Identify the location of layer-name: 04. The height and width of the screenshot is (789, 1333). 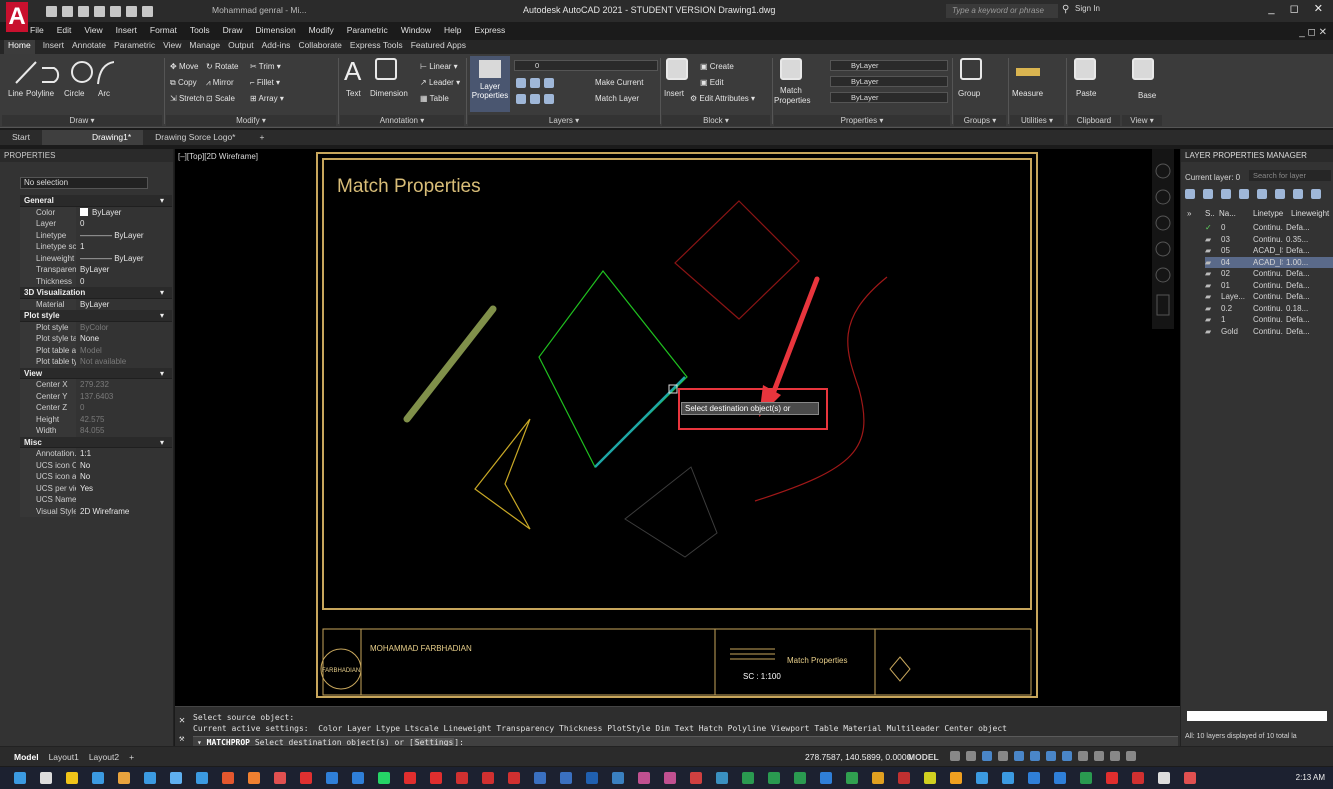
(1236, 262).